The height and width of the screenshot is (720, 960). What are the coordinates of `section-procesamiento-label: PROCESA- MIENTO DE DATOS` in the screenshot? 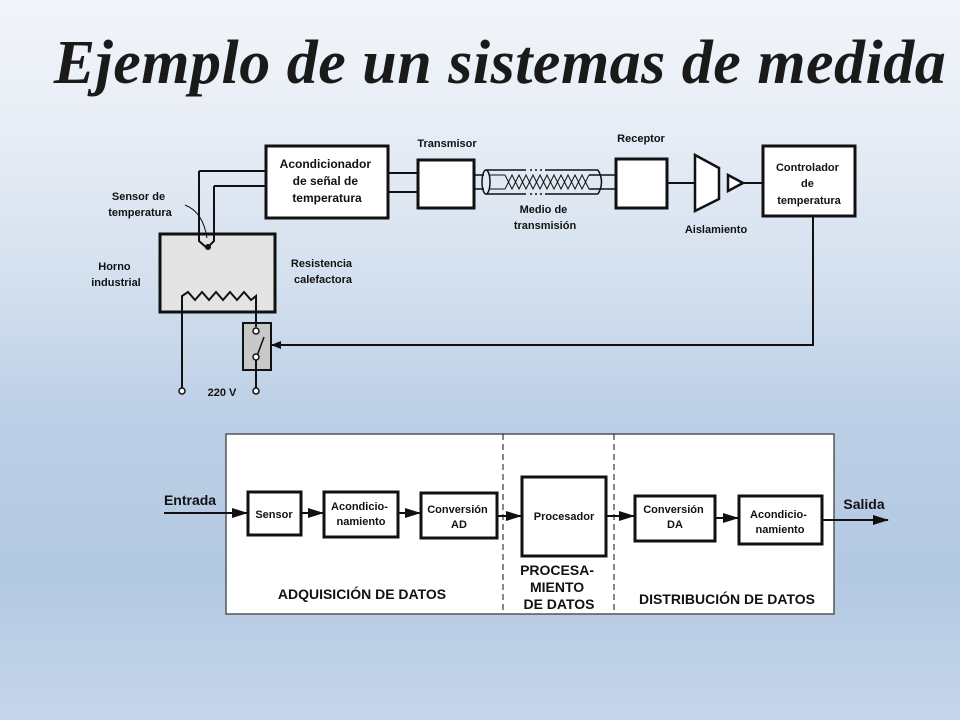 It's located at (559, 587).